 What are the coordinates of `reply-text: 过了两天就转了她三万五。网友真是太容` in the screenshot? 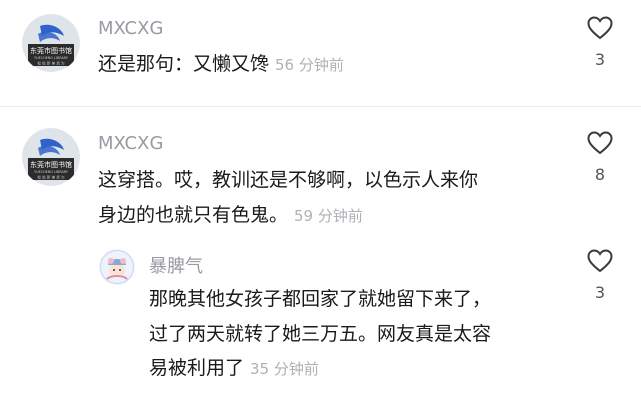 It's located at (320, 334).